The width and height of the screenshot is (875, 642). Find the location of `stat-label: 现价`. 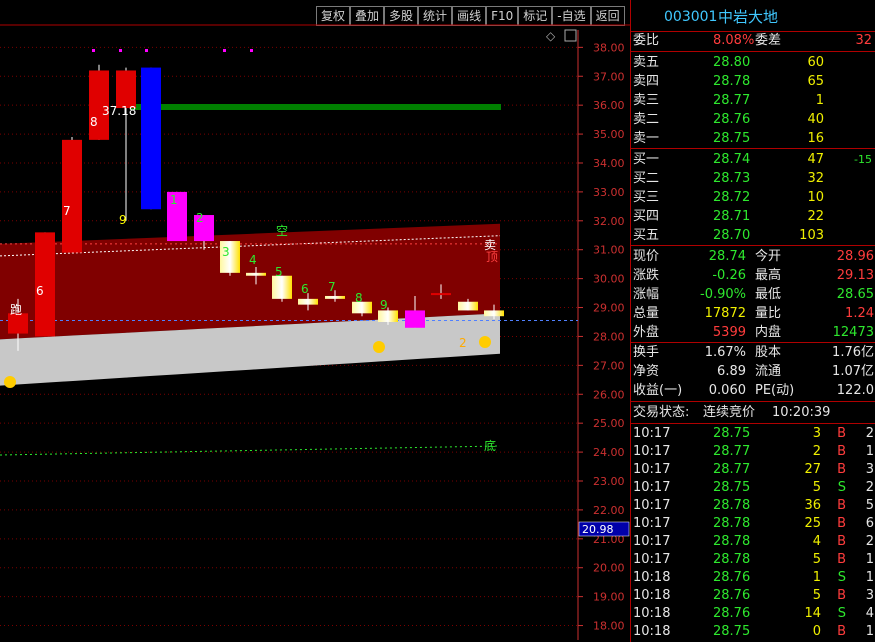

stat-label: 现价 is located at coordinates (646, 256).